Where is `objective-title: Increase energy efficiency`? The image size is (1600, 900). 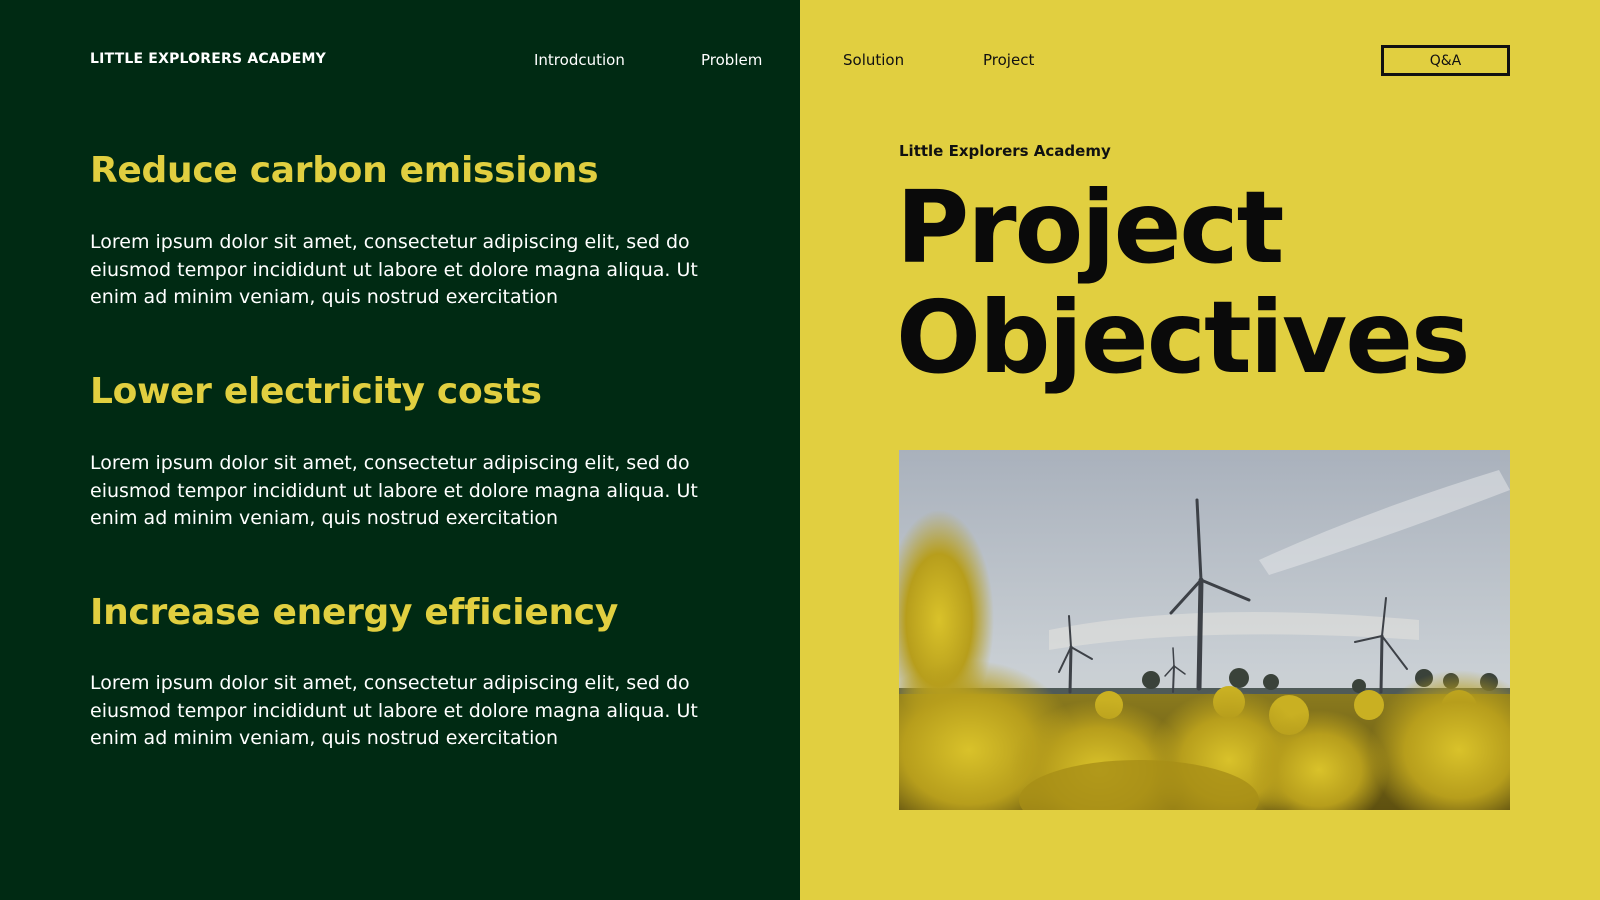
objective-title: Increase energy efficiency is located at coordinates (354, 612).